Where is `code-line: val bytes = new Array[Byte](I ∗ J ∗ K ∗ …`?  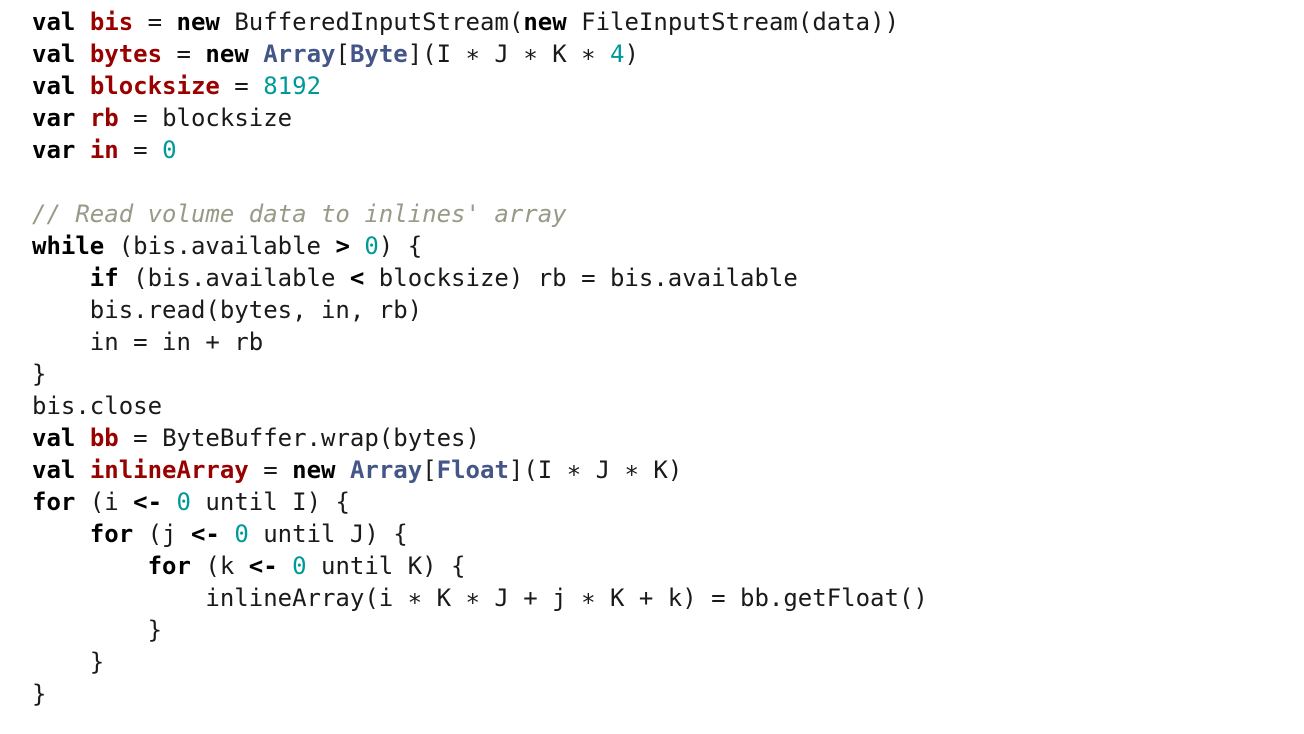
code-line: val bytes = new Array[Byte](I ∗ J ∗ K ∗ … is located at coordinates (662, 54).